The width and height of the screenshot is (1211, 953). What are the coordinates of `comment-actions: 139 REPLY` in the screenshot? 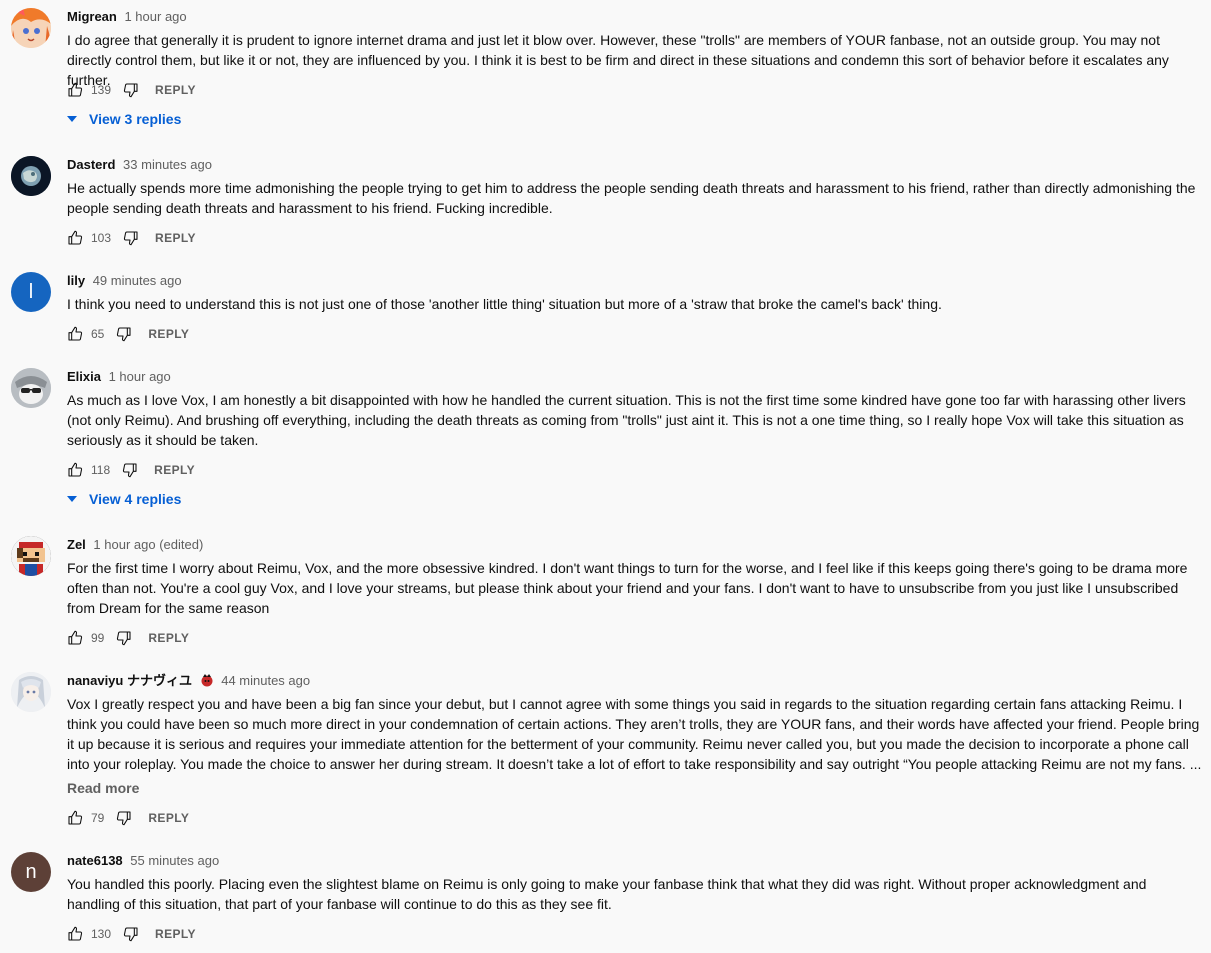 It's located at (131, 90).